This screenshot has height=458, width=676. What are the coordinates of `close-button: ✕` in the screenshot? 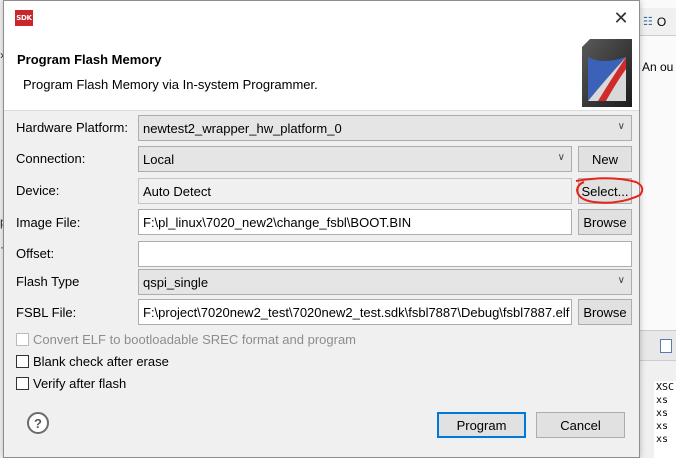 It's located at (621, 18).